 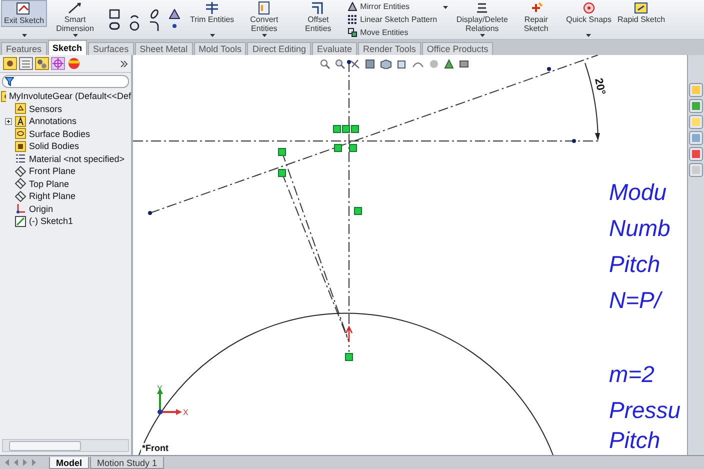 I want to click on pattern-icon, so click(x=353, y=19).